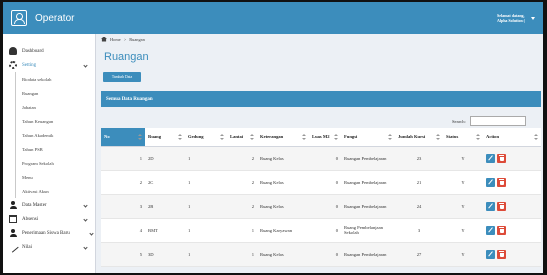  What do you see at coordinates (206, 137) in the screenshot?
I see `col-header-gedung: Gedung` at bounding box center [206, 137].